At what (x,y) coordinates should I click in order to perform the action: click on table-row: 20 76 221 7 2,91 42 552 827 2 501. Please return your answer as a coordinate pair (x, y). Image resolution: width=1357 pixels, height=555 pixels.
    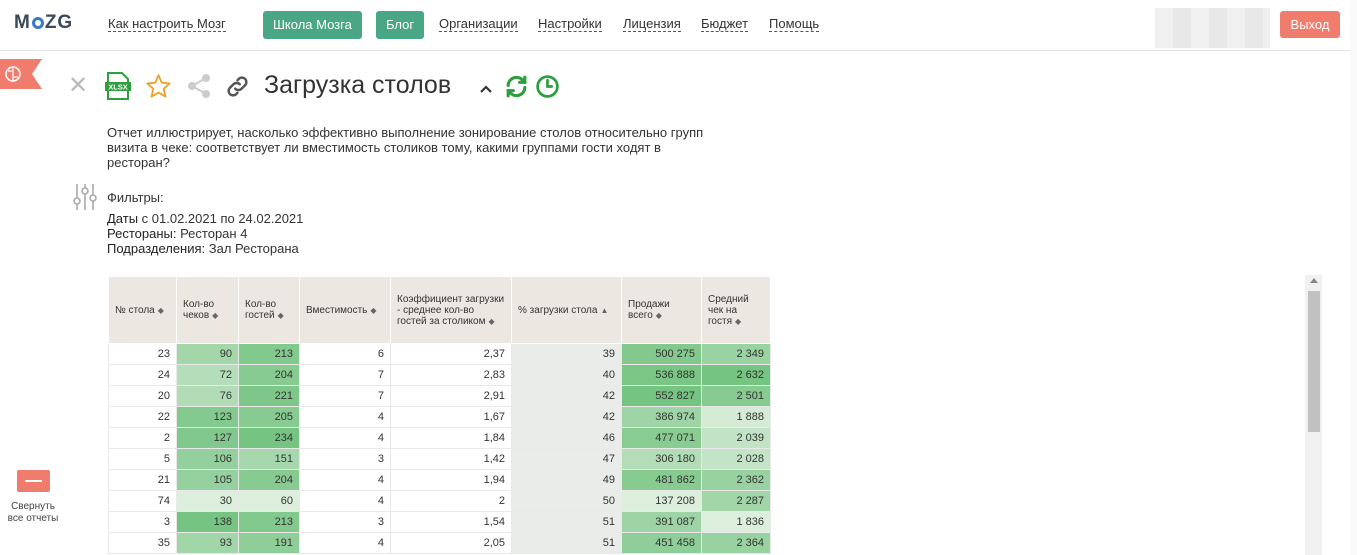
    Looking at the image, I should click on (439, 396).